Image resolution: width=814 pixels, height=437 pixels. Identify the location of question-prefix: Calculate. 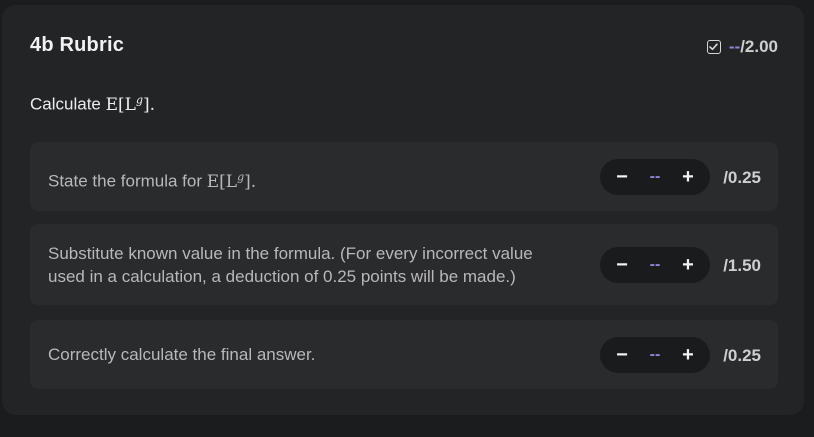
(68, 104).